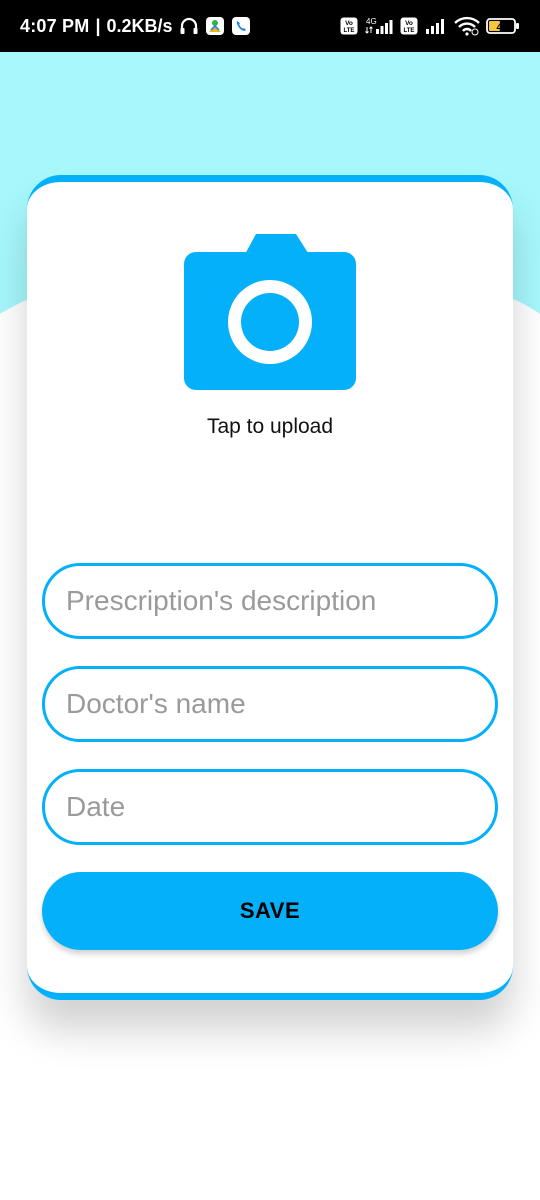 This screenshot has width=540, height=1200. What do you see at coordinates (55, 25) in the screenshot?
I see `status-time: 4:07 PM` at bounding box center [55, 25].